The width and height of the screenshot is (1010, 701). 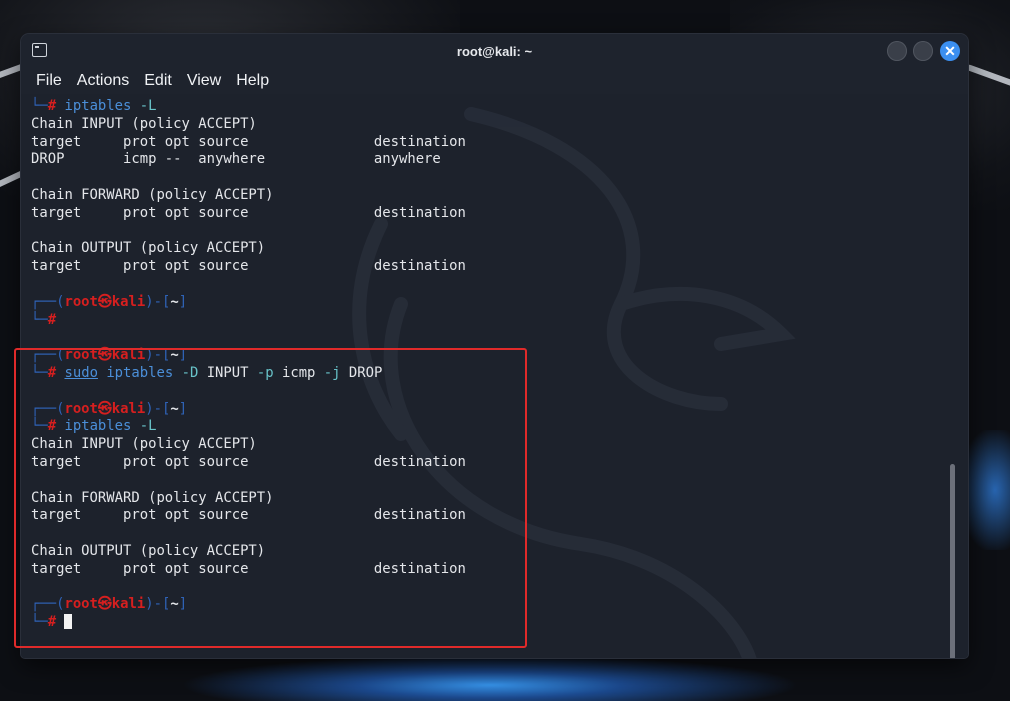 I want to click on title-bar: root@kali: ~ ✕, so click(x=494, y=51).